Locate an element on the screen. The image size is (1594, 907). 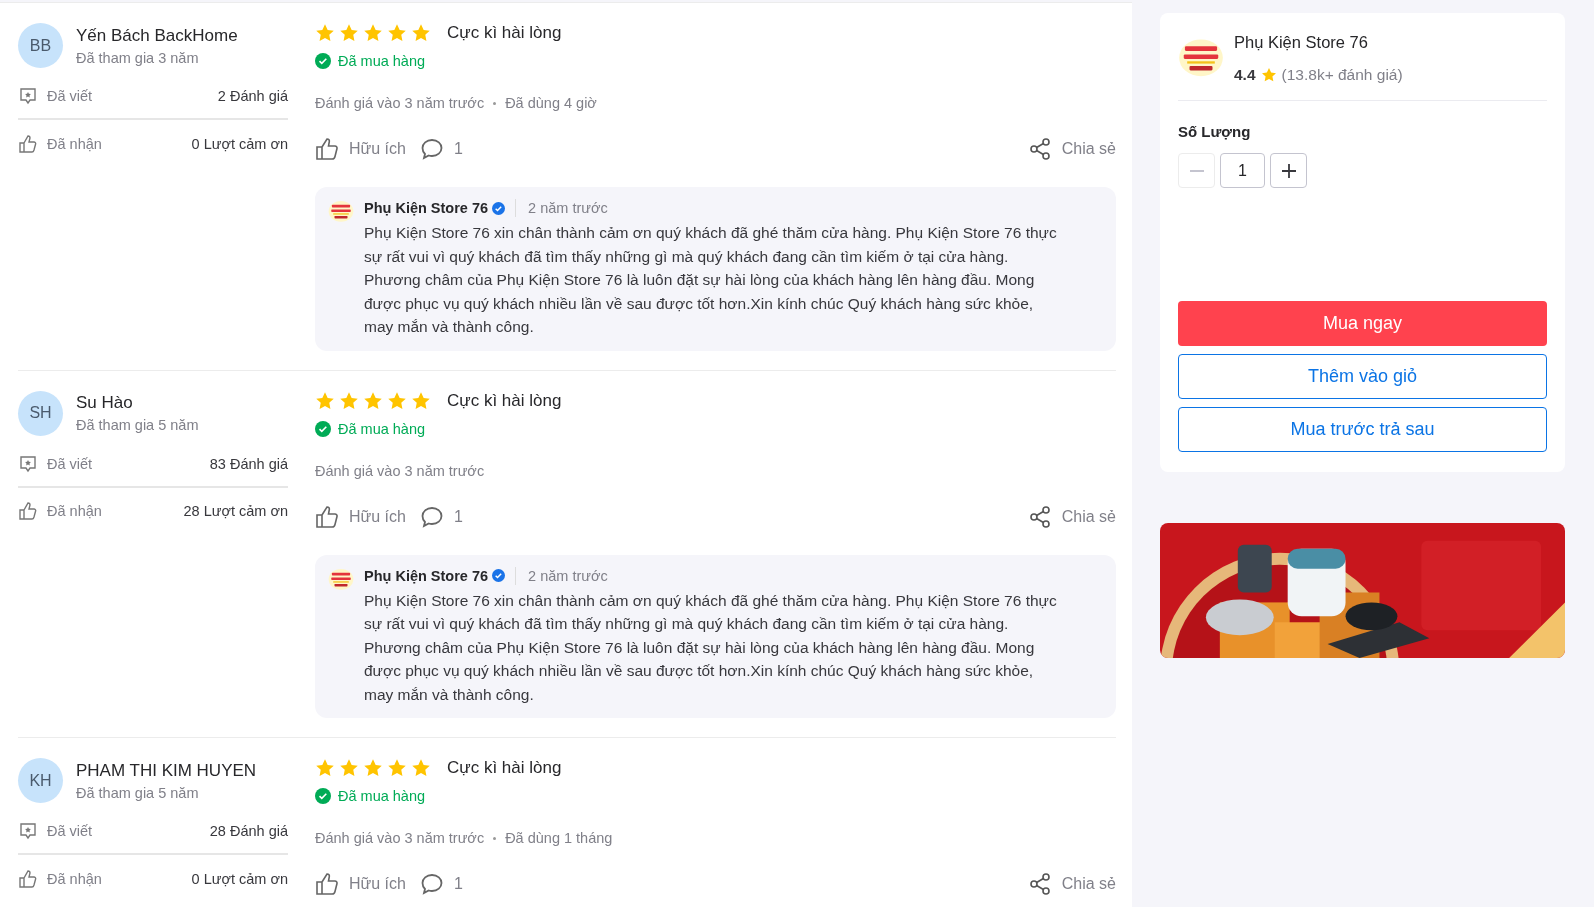
quantity-label: Số Lượng is located at coordinates (1215, 131).